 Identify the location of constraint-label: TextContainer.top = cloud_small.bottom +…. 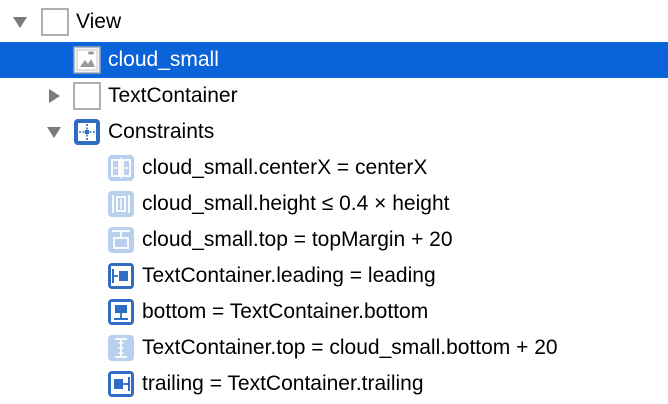
(350, 347).